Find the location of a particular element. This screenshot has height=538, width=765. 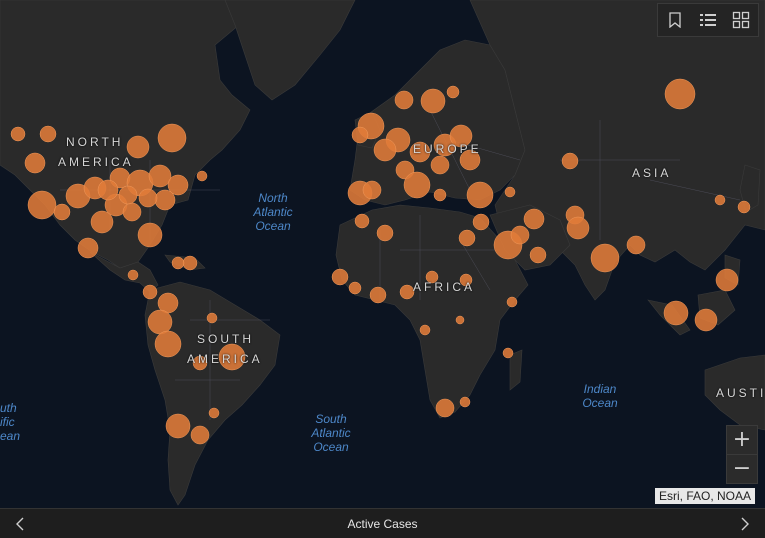

map-toolbar is located at coordinates (708, 20).